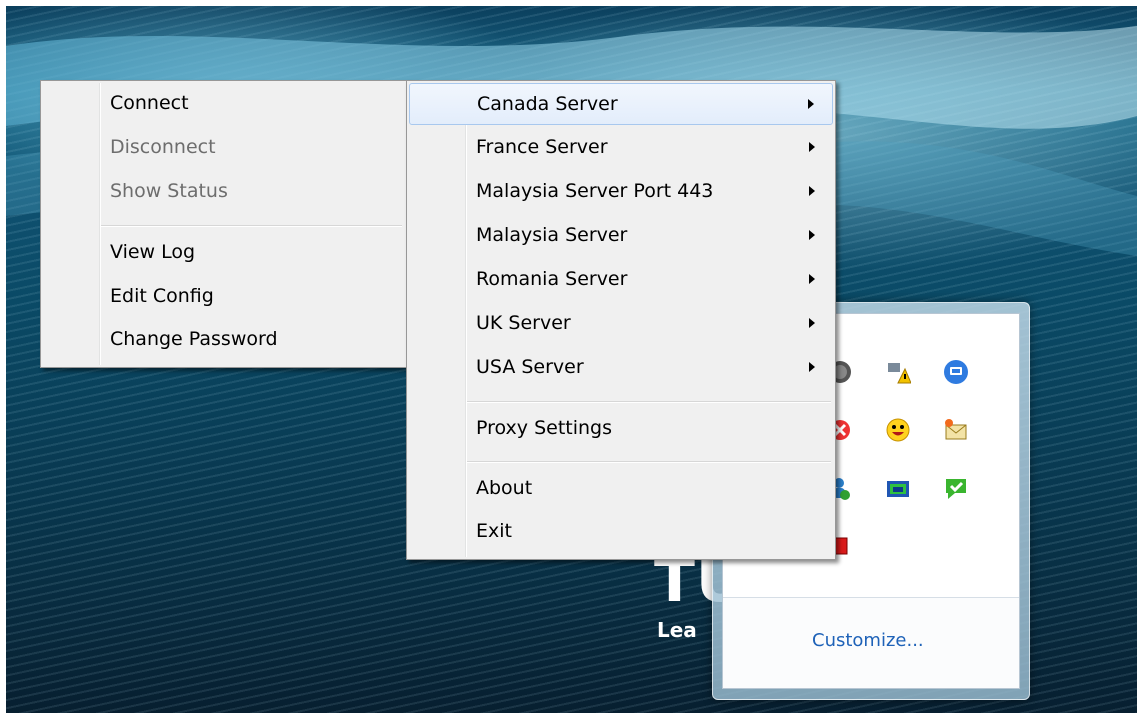 Image resolution: width=1143 pixels, height=719 pixels. What do you see at coordinates (677, 630) in the screenshot?
I see `wallpaper-small-text: Lea` at bounding box center [677, 630].